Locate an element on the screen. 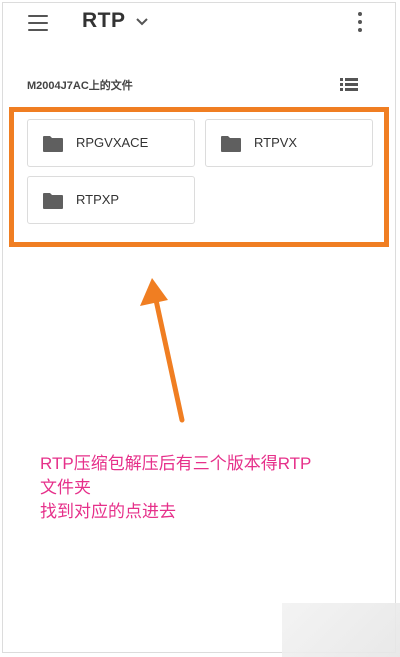  annotation-arrow is located at coordinates (162, 350).